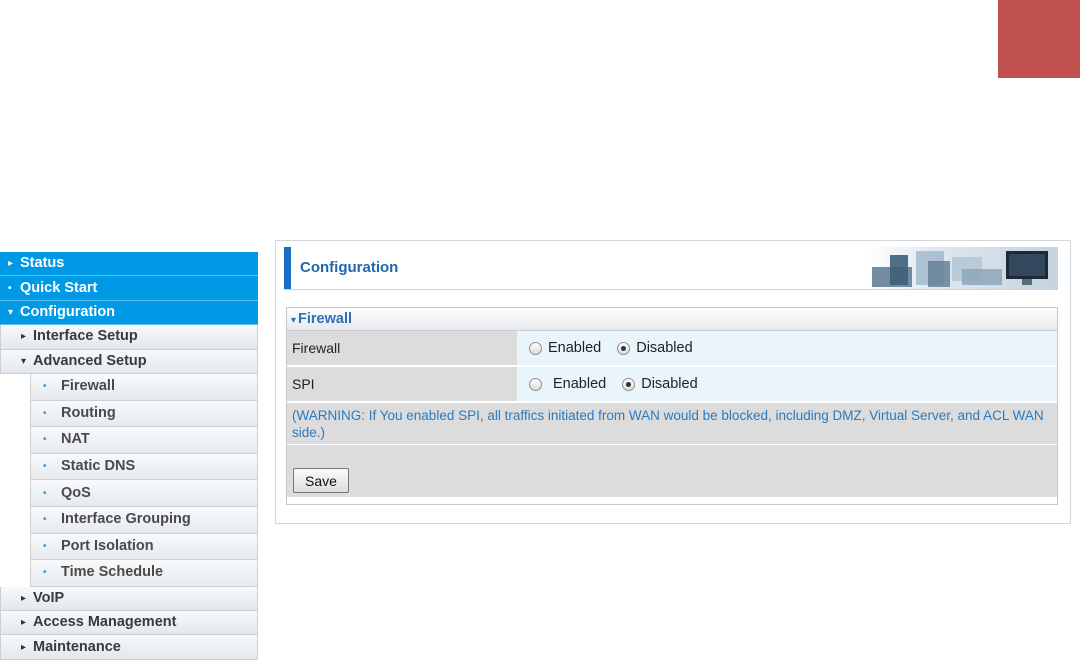 The image size is (1080, 660). What do you see at coordinates (88, 412) in the screenshot?
I see `sidebar-item-label: Routing` at bounding box center [88, 412].